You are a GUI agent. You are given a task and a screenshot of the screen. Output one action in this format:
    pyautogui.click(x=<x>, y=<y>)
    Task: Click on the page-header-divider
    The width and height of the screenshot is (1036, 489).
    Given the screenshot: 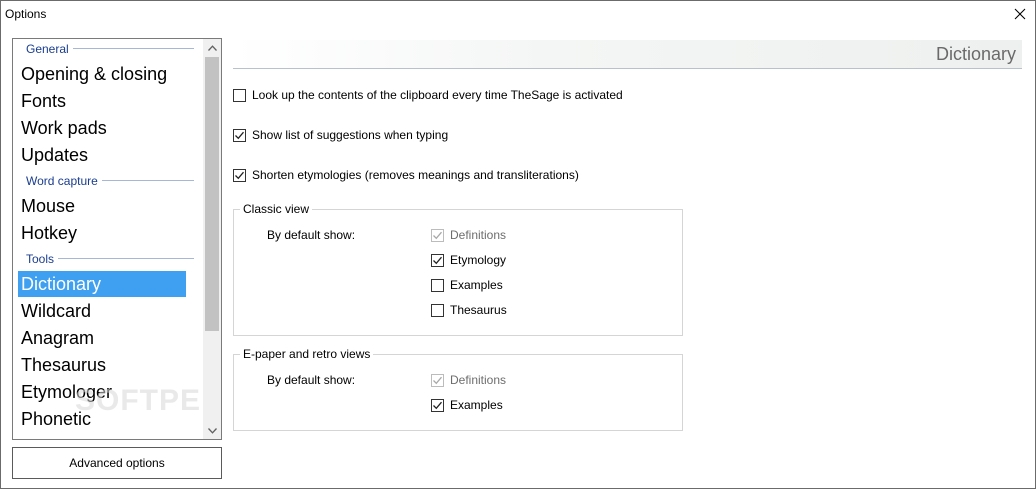 What is the action you would take?
    pyautogui.click(x=627, y=68)
    